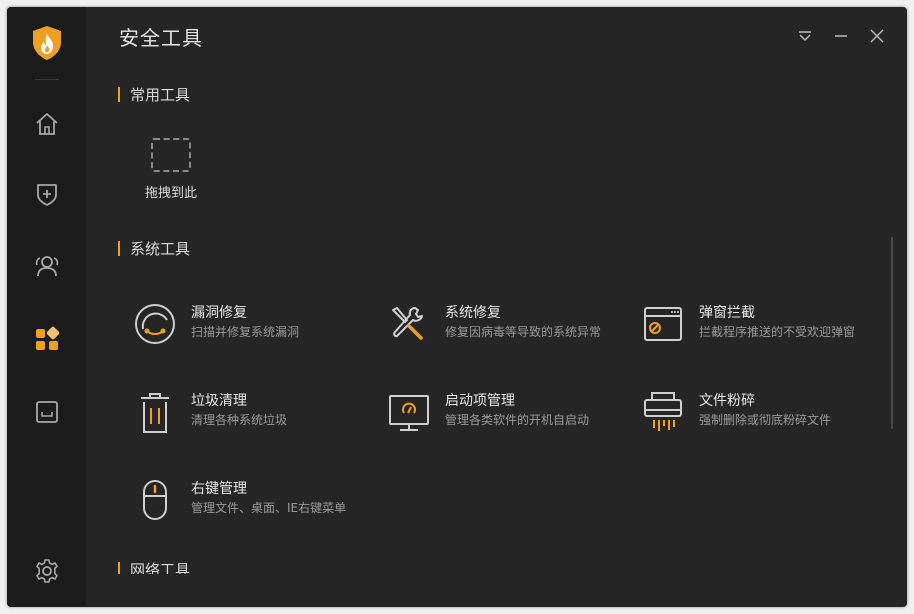 The image size is (914, 614). Describe the element at coordinates (239, 420) in the screenshot. I see `tool-description: 清理各种系统垃圾` at that location.